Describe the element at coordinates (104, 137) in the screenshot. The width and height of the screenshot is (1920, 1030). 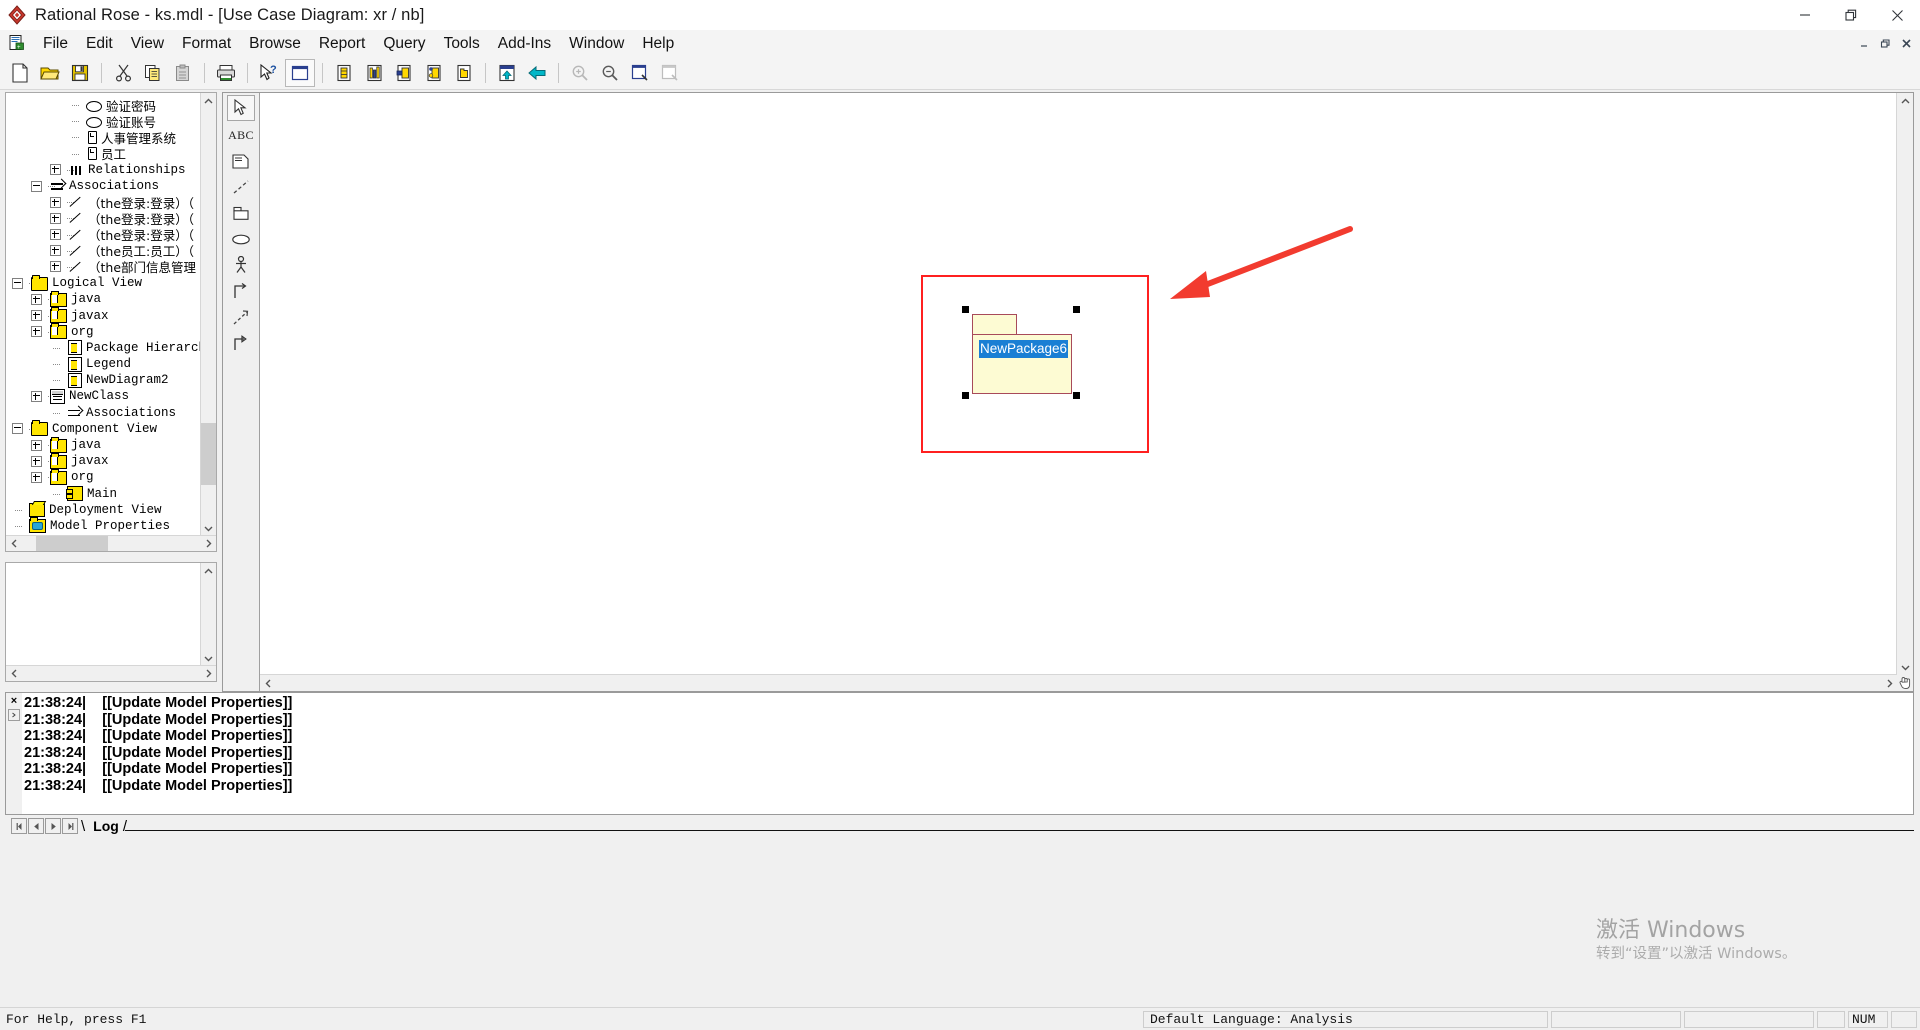
I see `tree-item: 人事管理系统` at that location.